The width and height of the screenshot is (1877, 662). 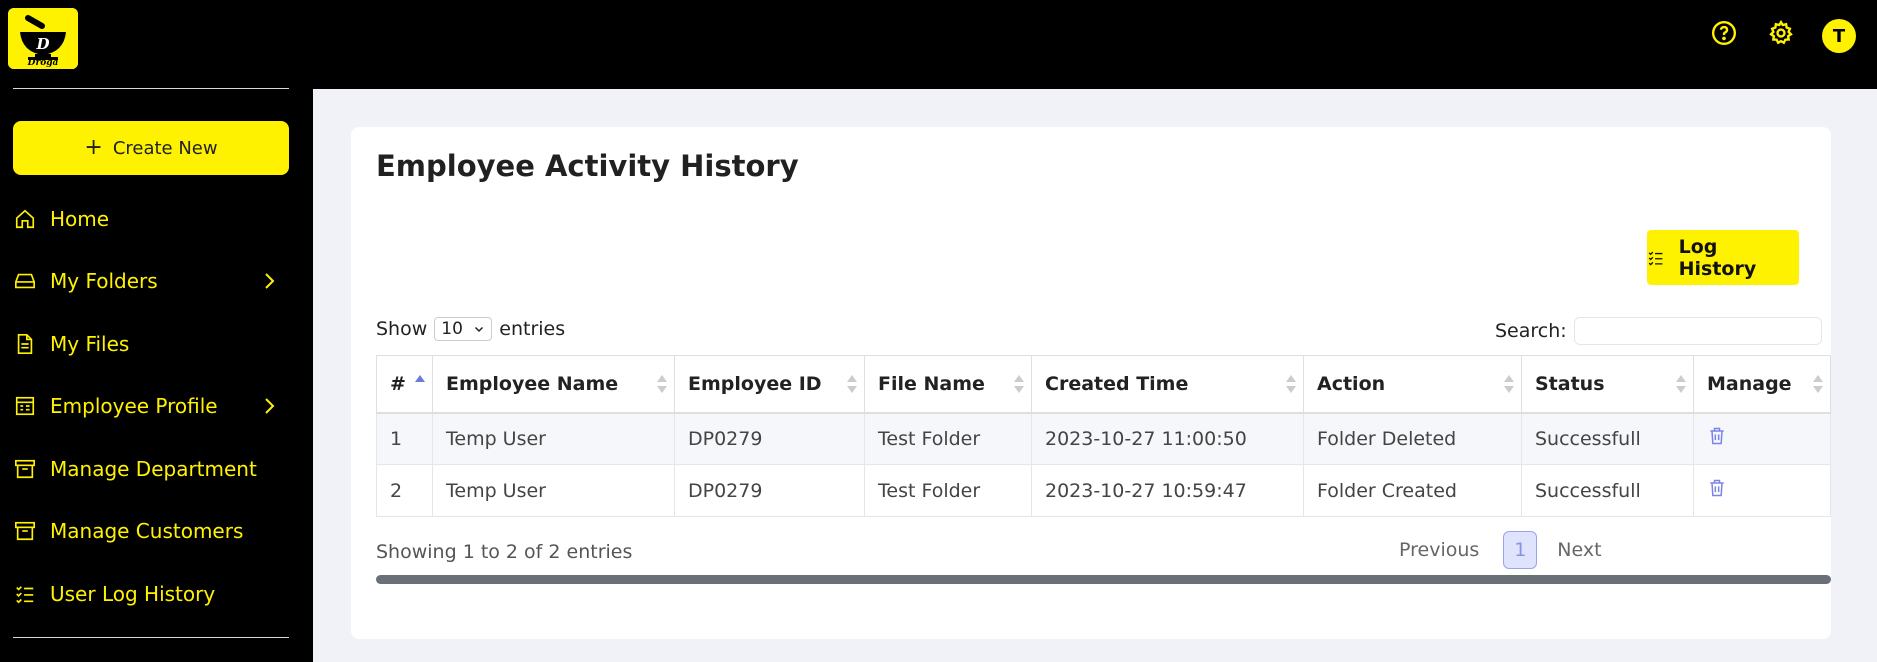 What do you see at coordinates (1717, 257) in the screenshot?
I see `log-history-label: Log History` at bounding box center [1717, 257].